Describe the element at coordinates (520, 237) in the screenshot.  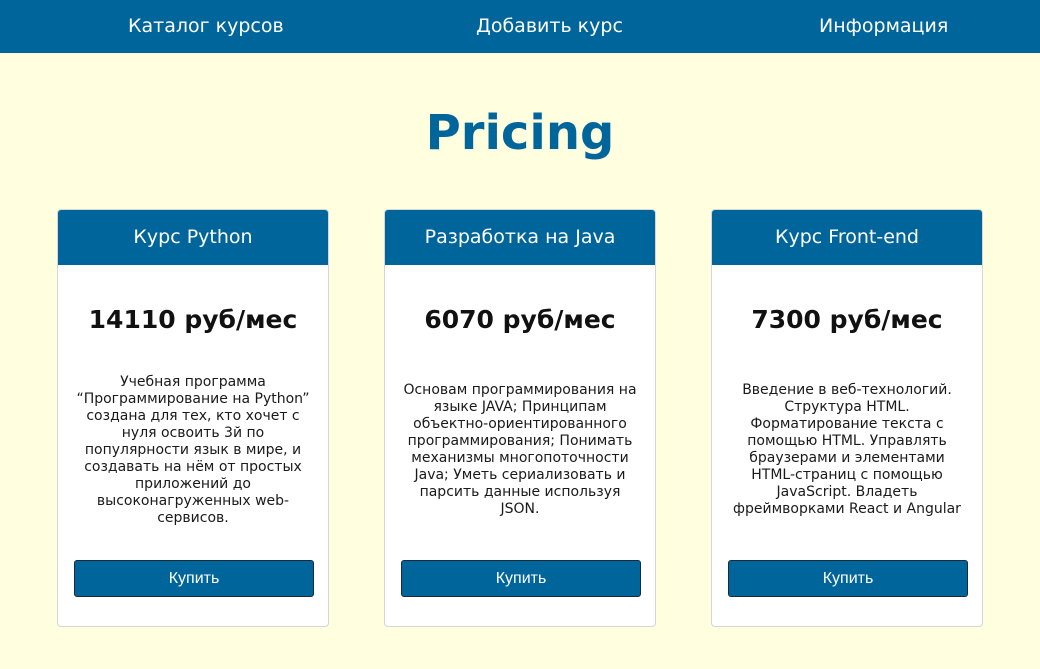
I see `card-title: Разработка на Java` at that location.